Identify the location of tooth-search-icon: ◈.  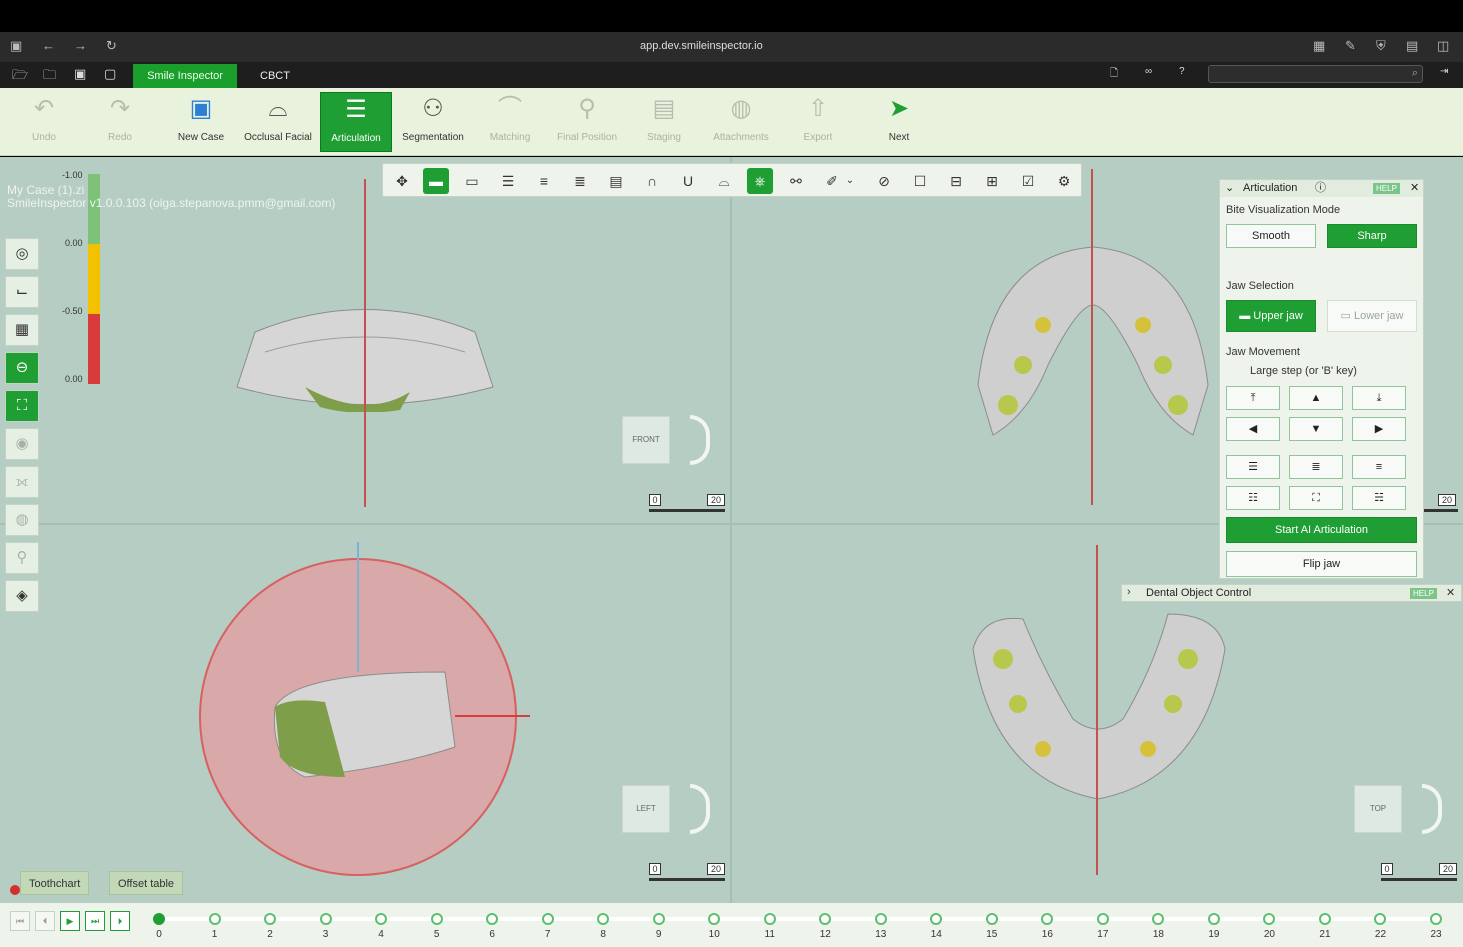
(22, 596).